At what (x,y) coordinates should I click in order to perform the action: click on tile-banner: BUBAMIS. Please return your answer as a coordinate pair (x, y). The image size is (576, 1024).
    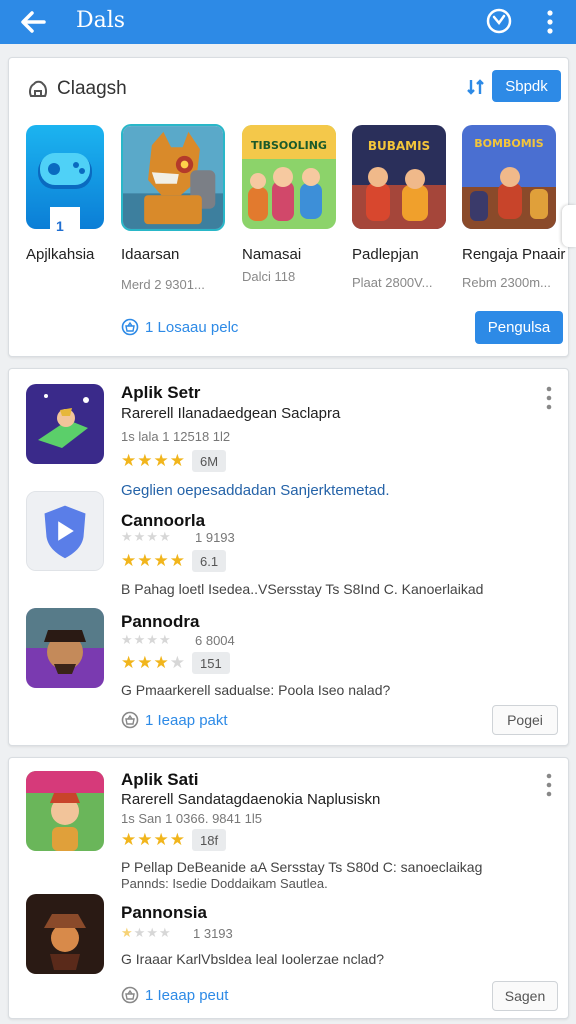
    Looking at the image, I should click on (399, 146).